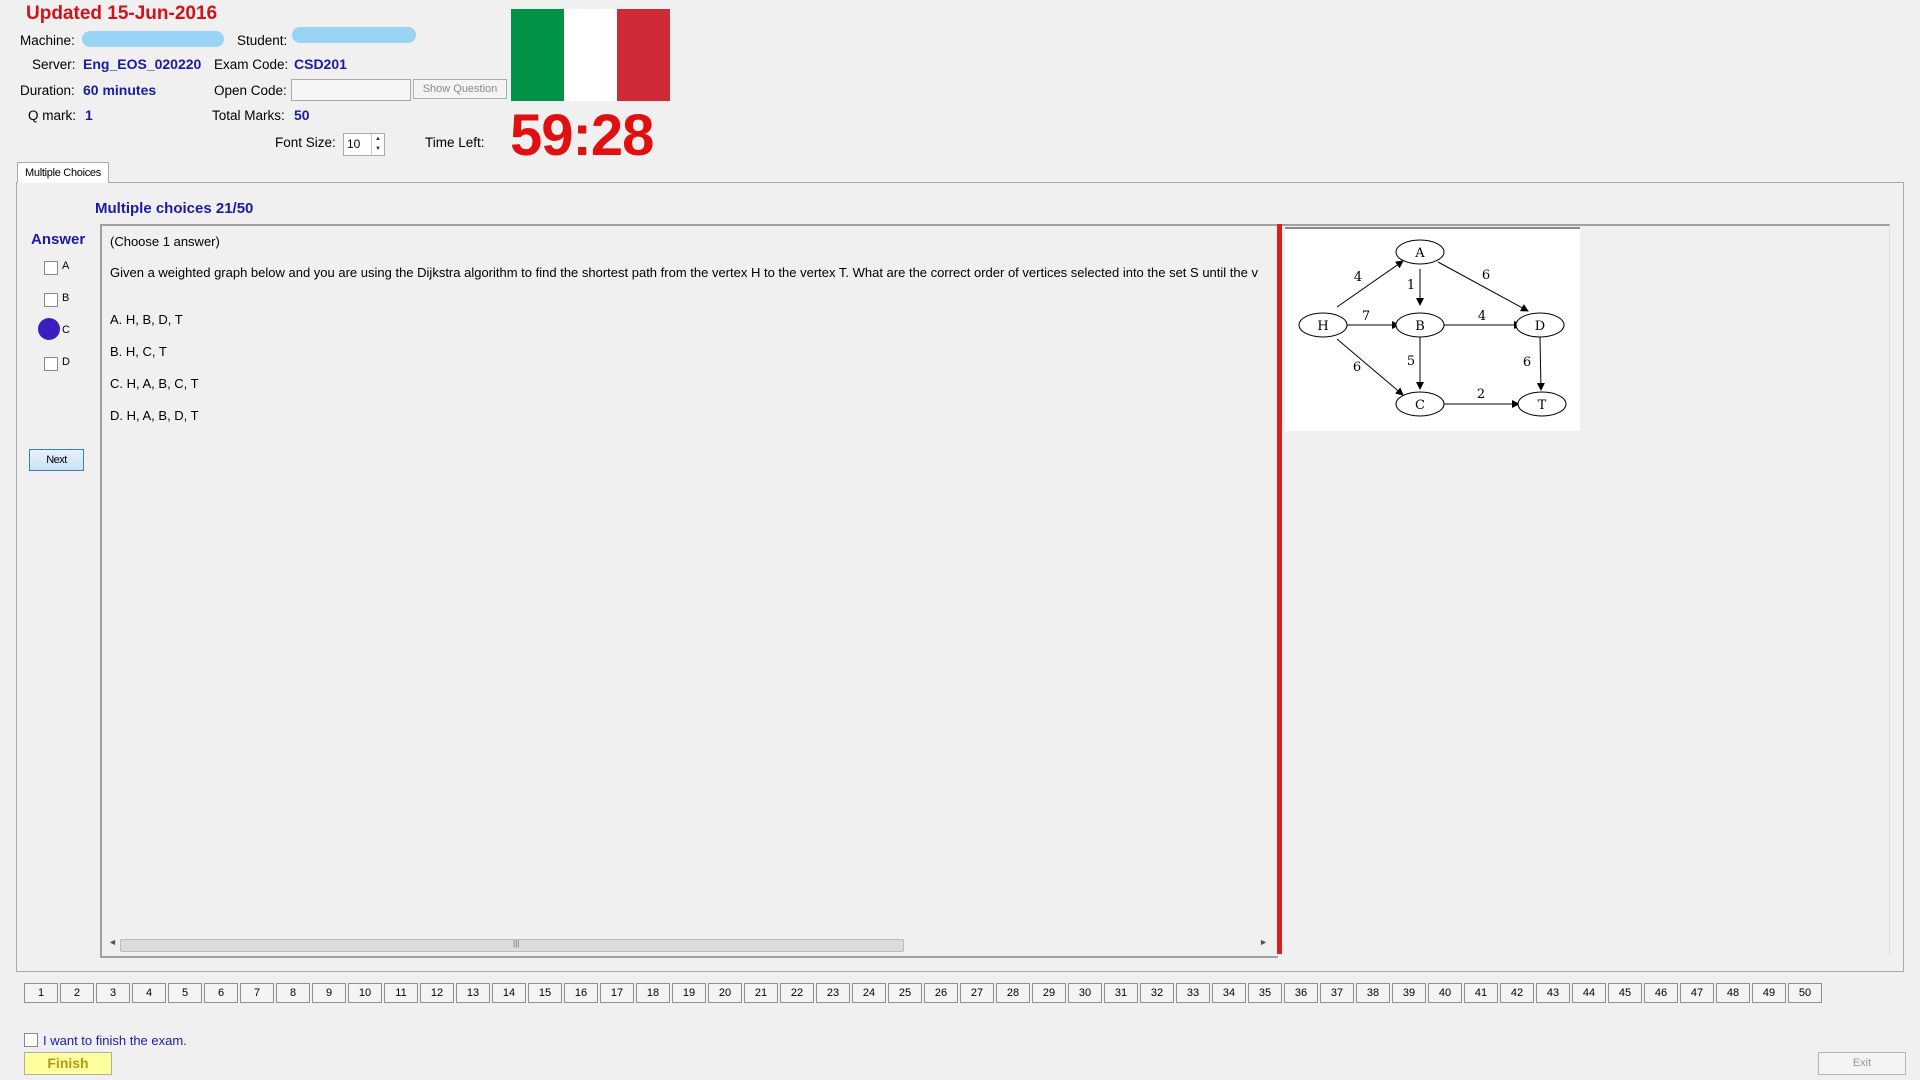 This screenshot has height=1080, width=1920. I want to click on answer-checkbox-a, so click(51, 268).